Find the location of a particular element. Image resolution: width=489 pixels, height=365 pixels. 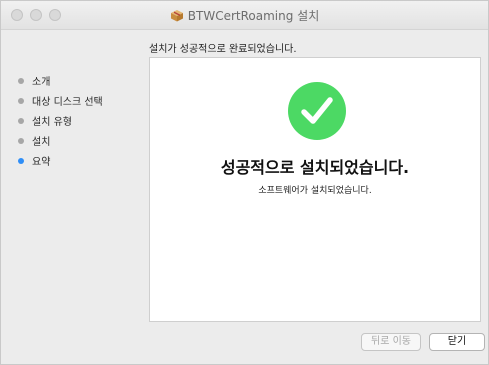

success-description: 소프트웨어가 설치되었습니다. is located at coordinates (315, 191).